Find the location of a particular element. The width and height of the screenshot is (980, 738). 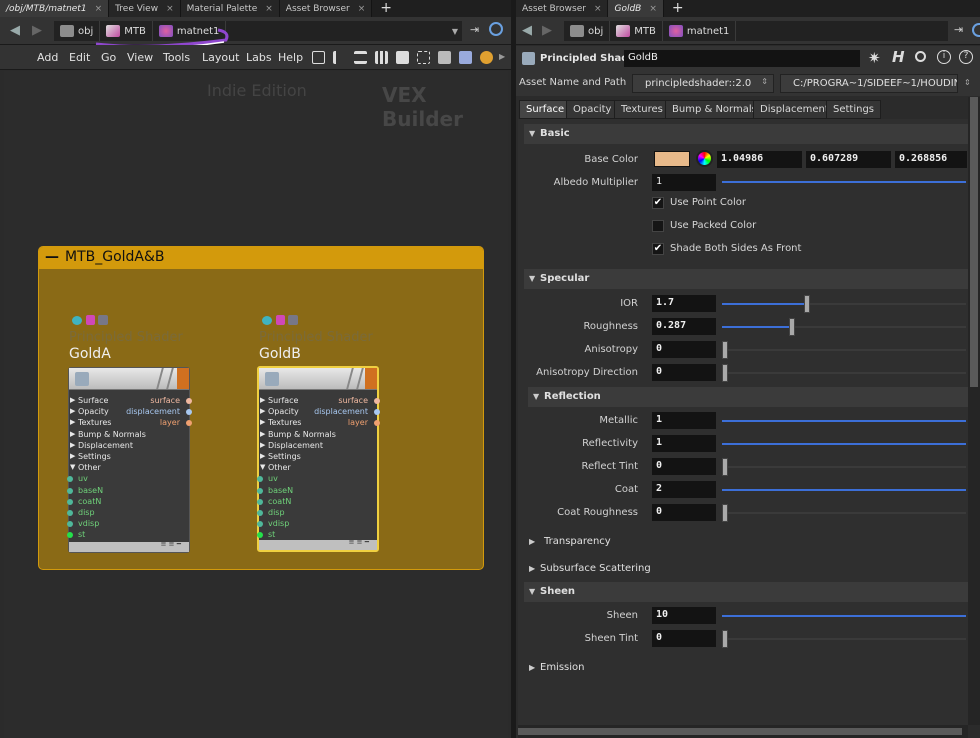

menu-add: Add is located at coordinates (47, 57).